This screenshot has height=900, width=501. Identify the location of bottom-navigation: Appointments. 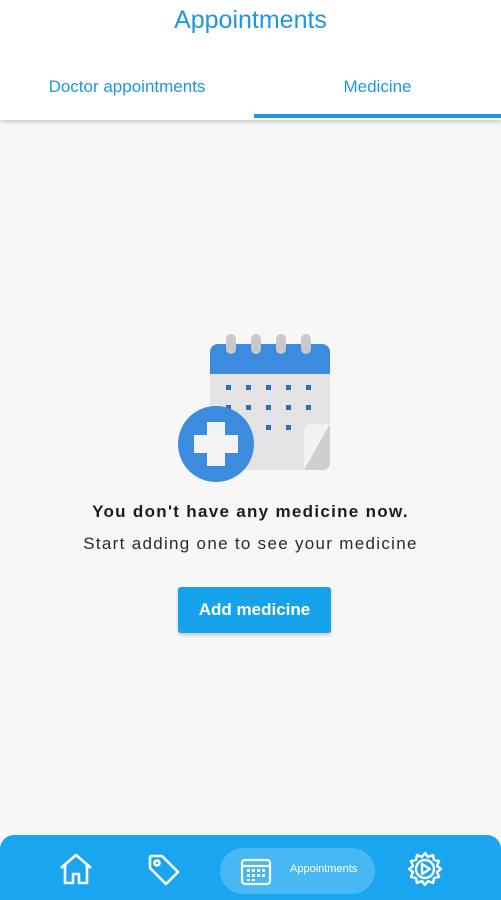
(250, 867).